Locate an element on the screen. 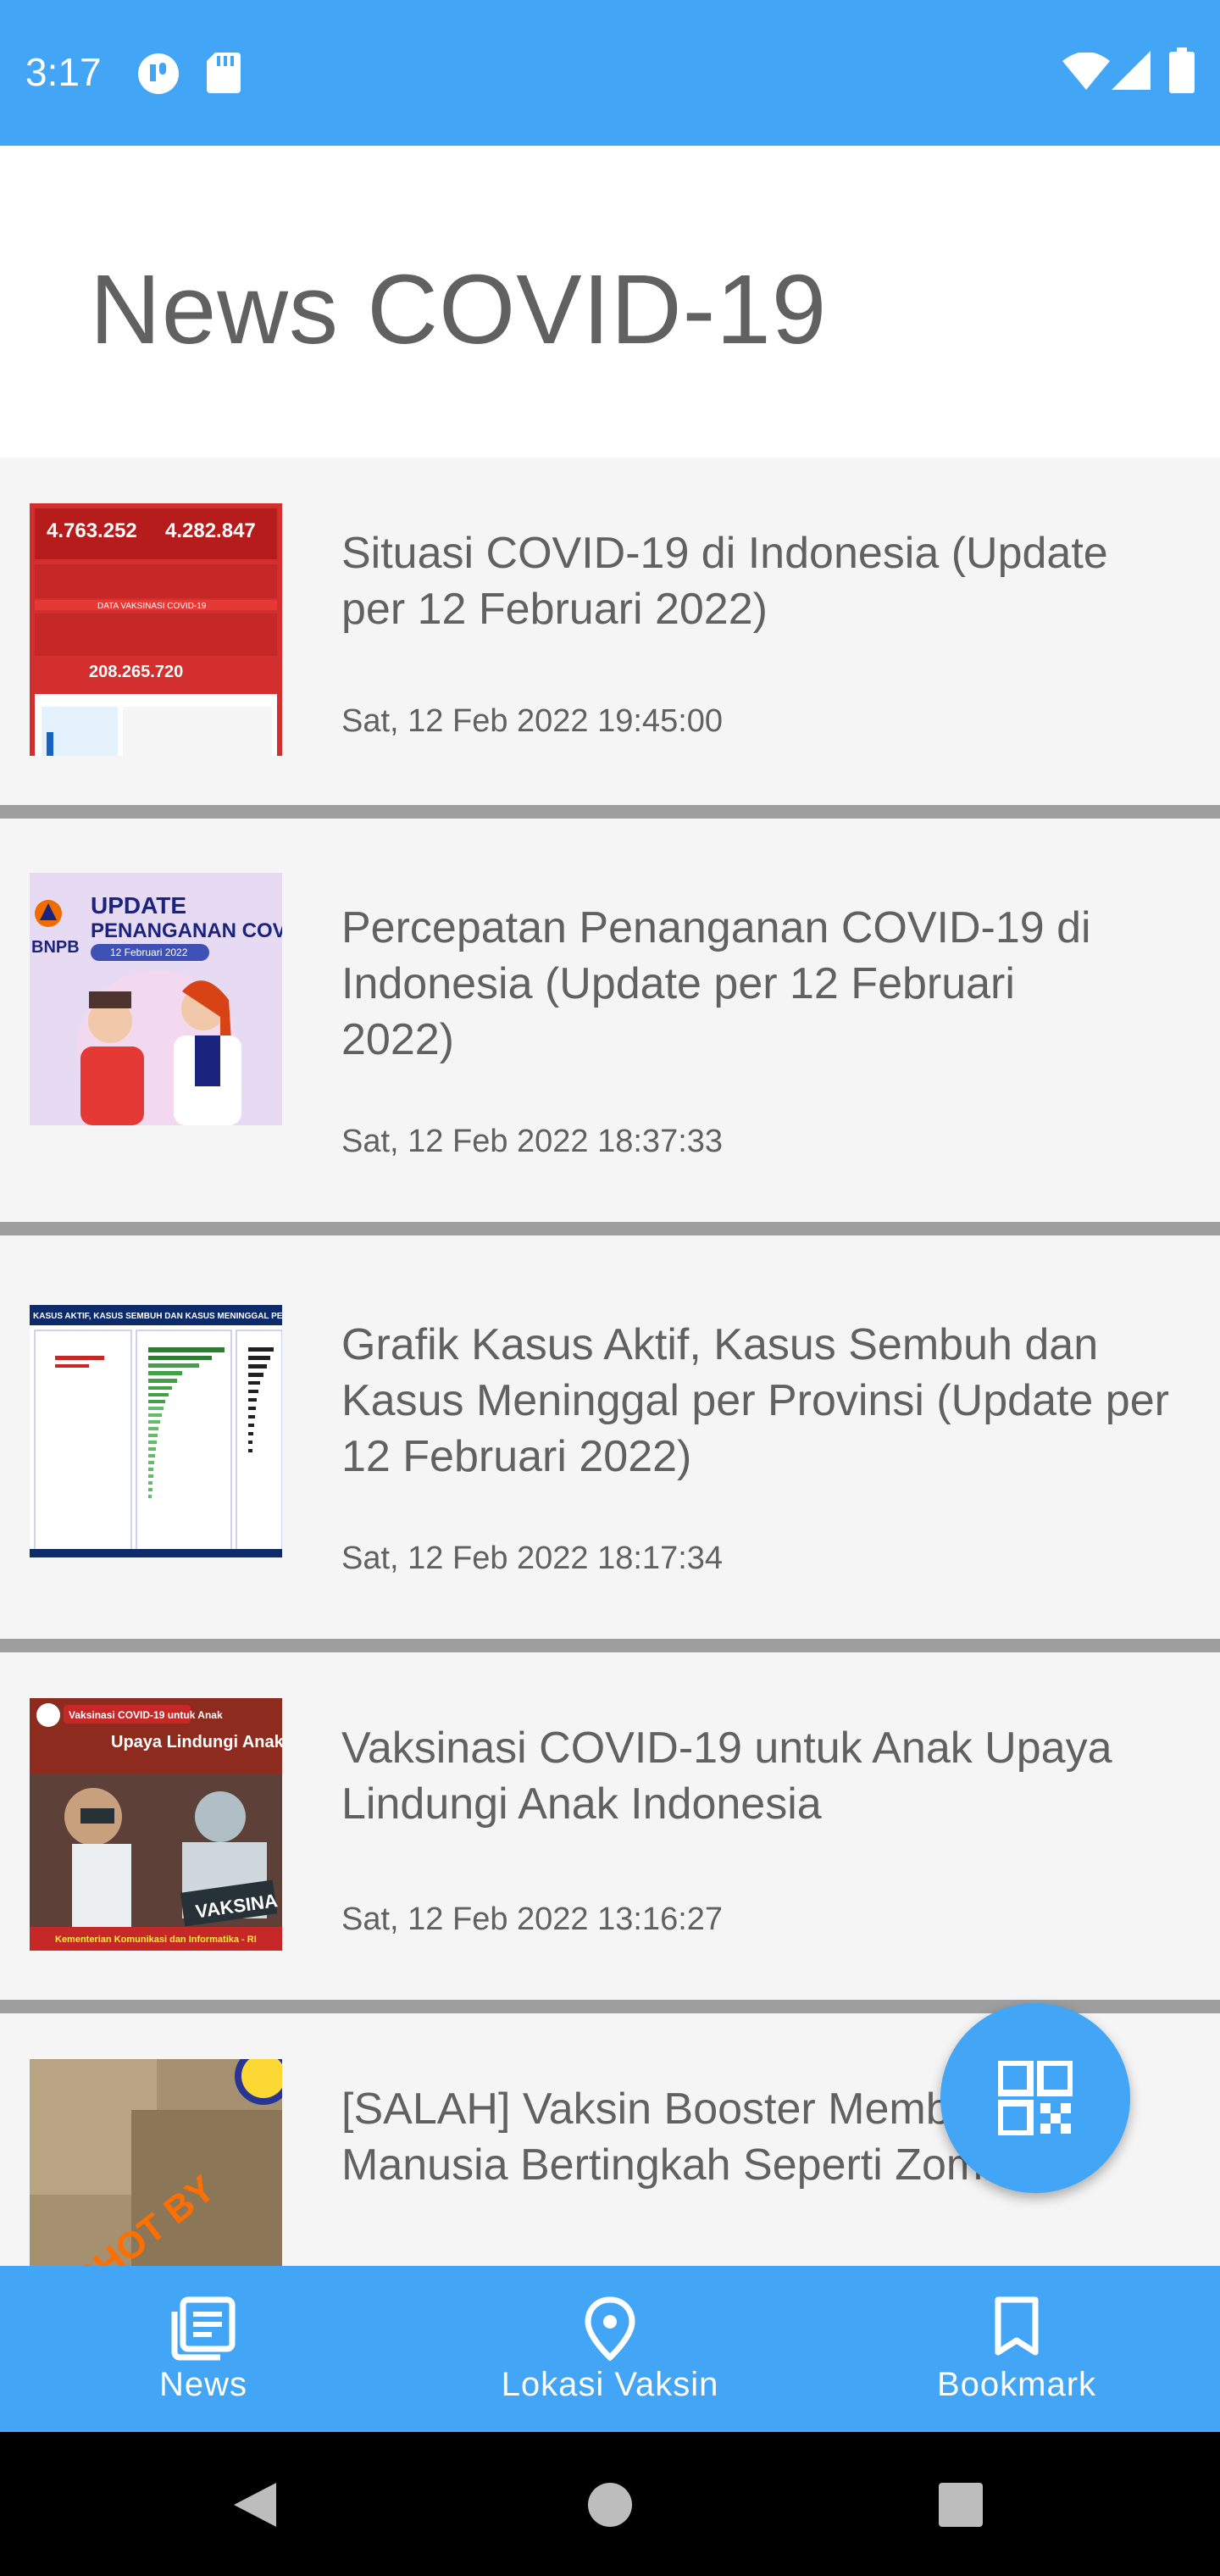 Image resolution: width=1220 pixels, height=2576 pixels. battery-icon is located at coordinates (1182, 70).